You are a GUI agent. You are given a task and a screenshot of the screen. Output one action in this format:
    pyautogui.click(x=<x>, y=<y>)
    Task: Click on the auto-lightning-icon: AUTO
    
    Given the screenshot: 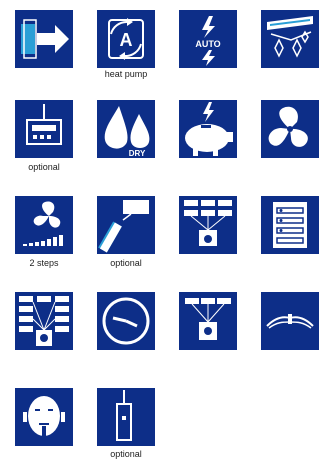 What is the action you would take?
    pyautogui.click(x=208, y=39)
    